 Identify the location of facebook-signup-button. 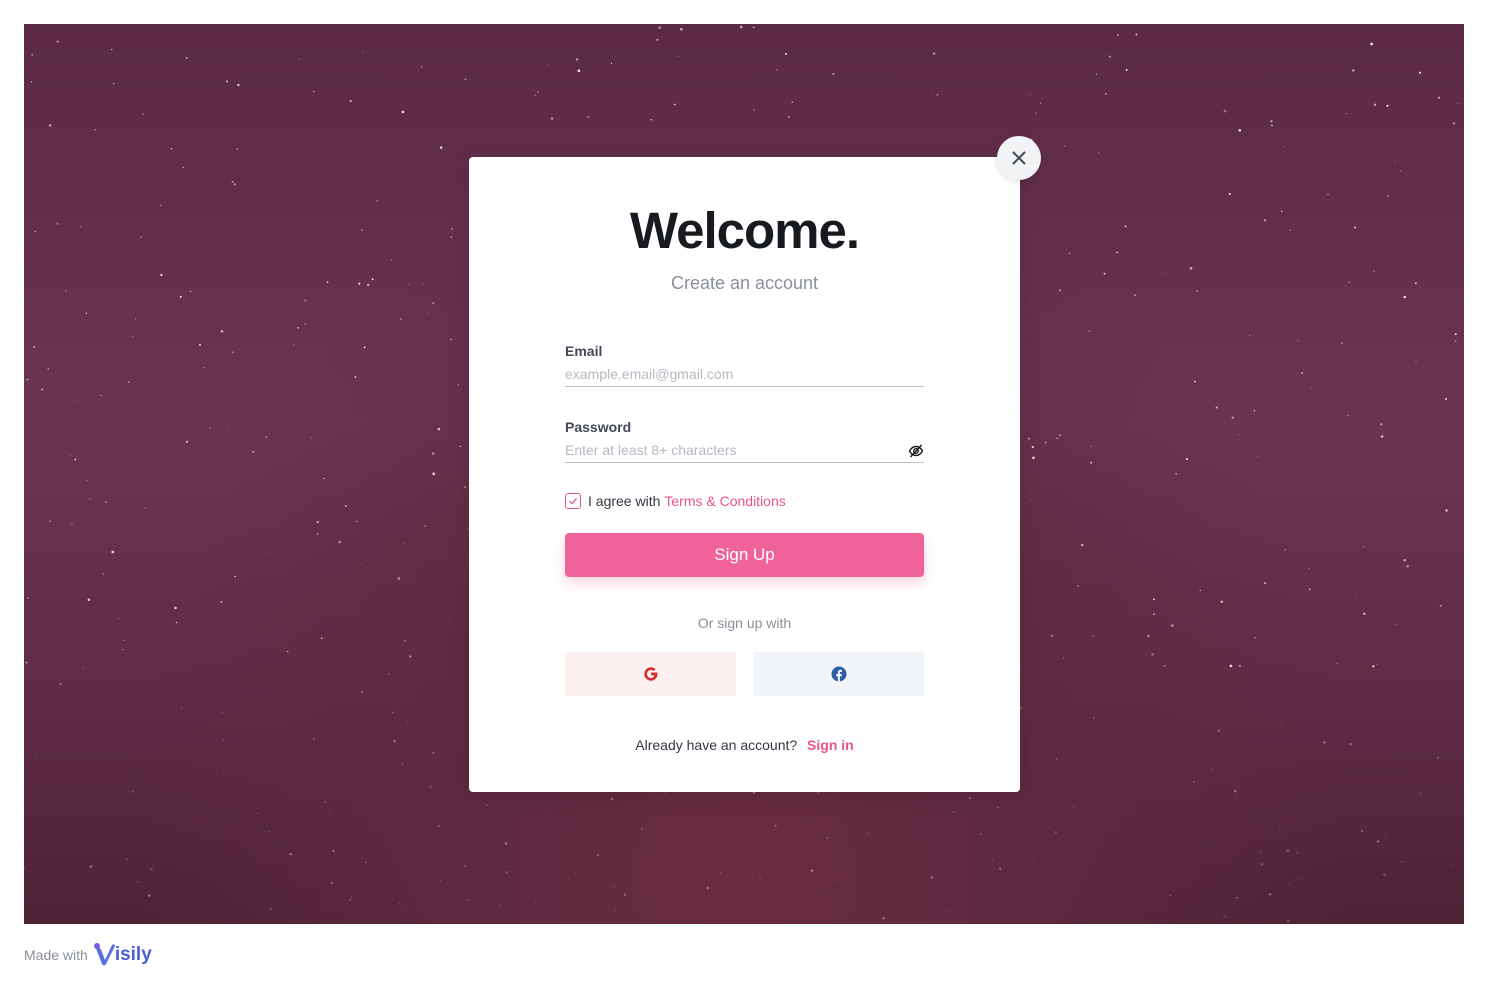
(838, 674).